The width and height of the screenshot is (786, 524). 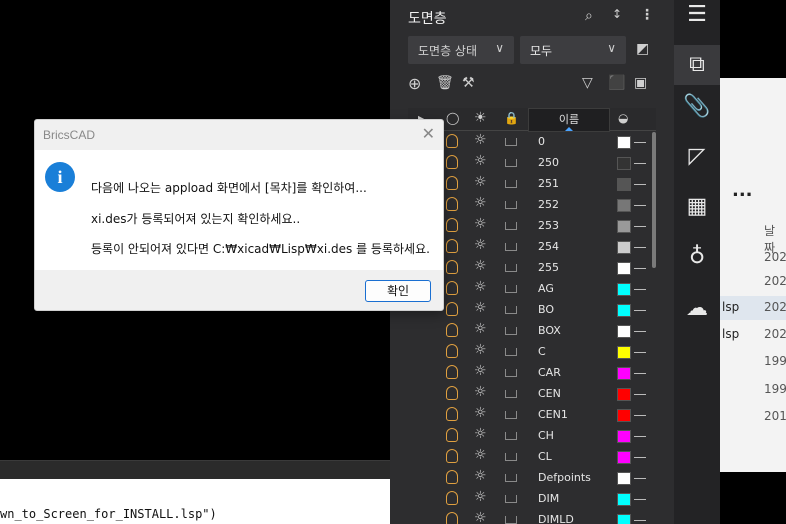 I want to click on layer-states-icon: ⬛, so click(x=616, y=83).